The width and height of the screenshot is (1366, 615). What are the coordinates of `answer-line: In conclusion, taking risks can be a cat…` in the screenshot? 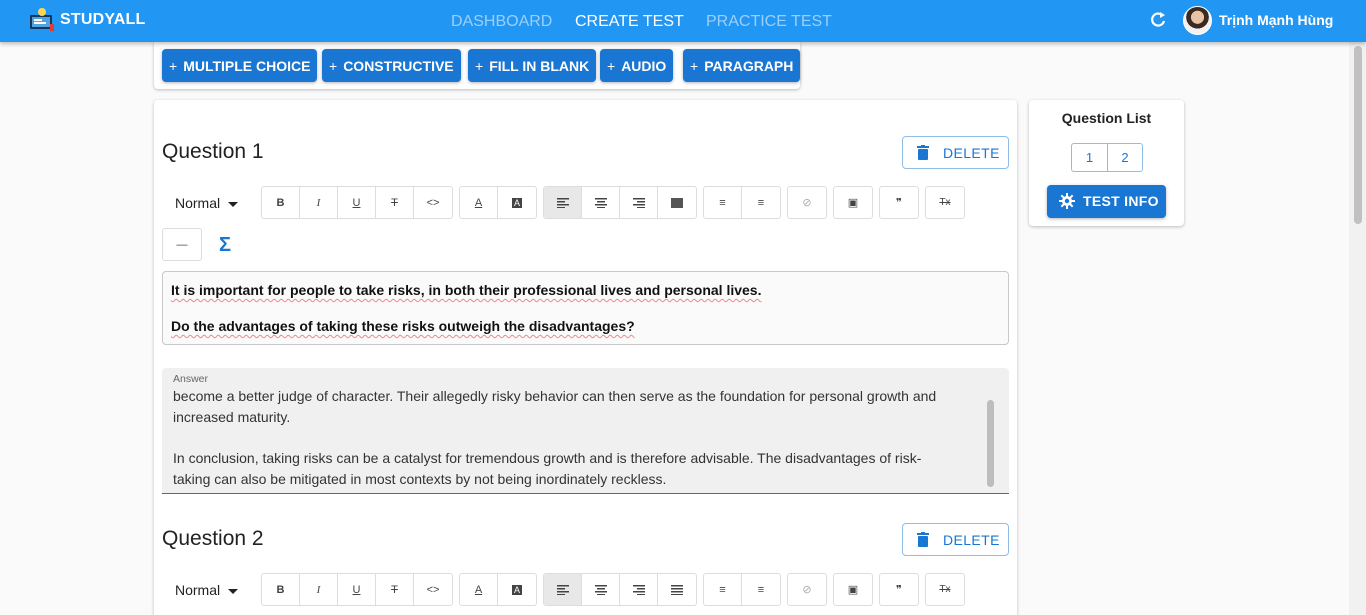 It's located at (547, 458).